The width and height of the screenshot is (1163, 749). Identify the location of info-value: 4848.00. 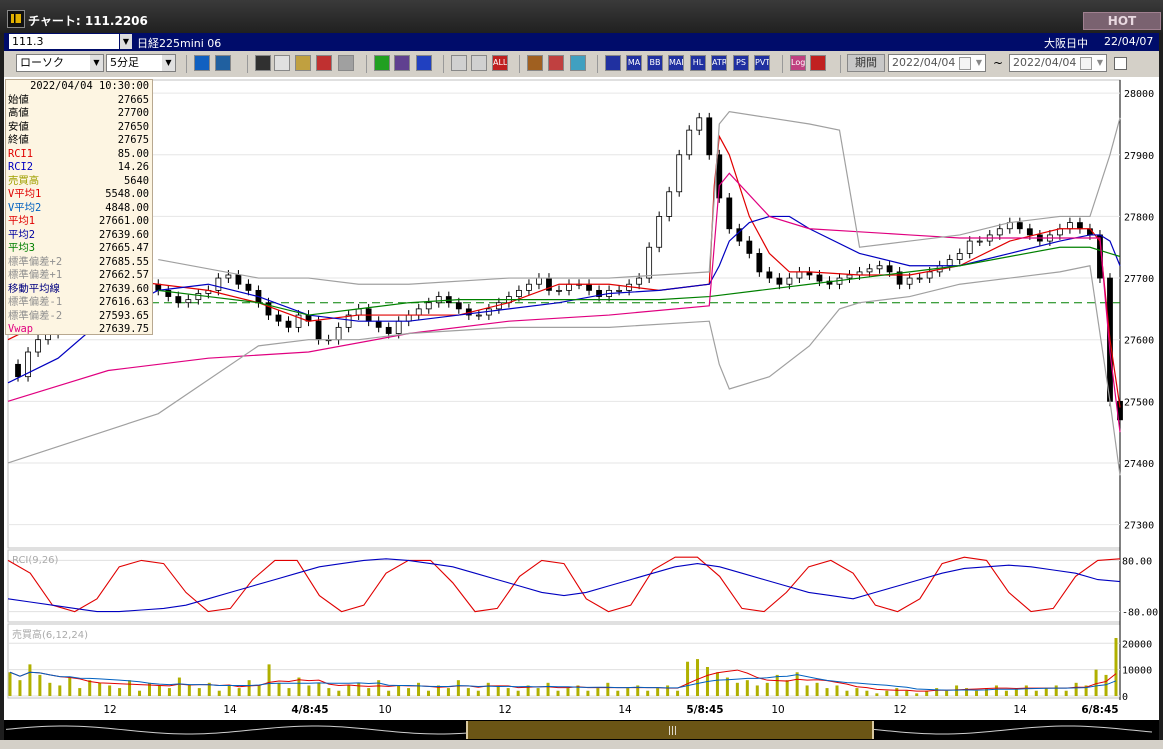
(127, 207).